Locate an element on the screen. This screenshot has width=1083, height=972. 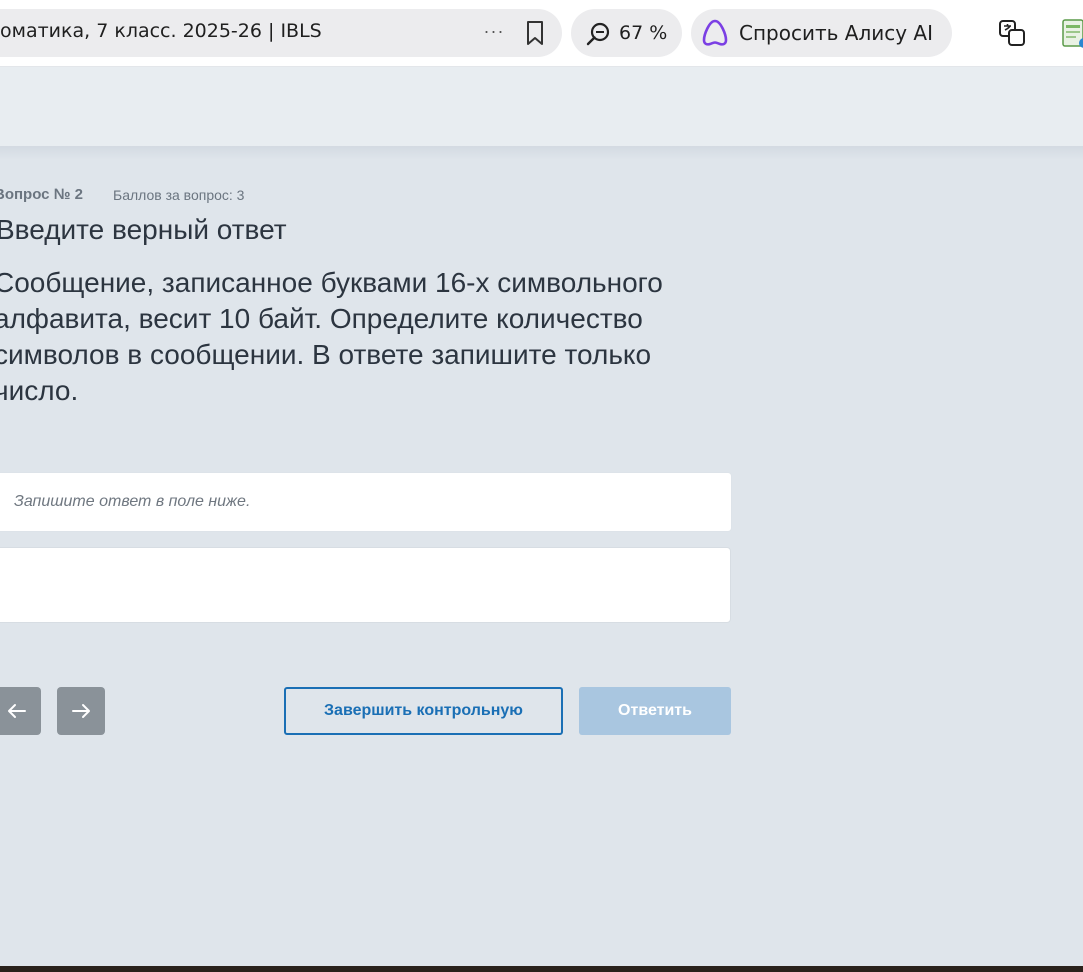
page-title: оматика, 7 класс. 2025-26 | IBLS is located at coordinates (161, 31).